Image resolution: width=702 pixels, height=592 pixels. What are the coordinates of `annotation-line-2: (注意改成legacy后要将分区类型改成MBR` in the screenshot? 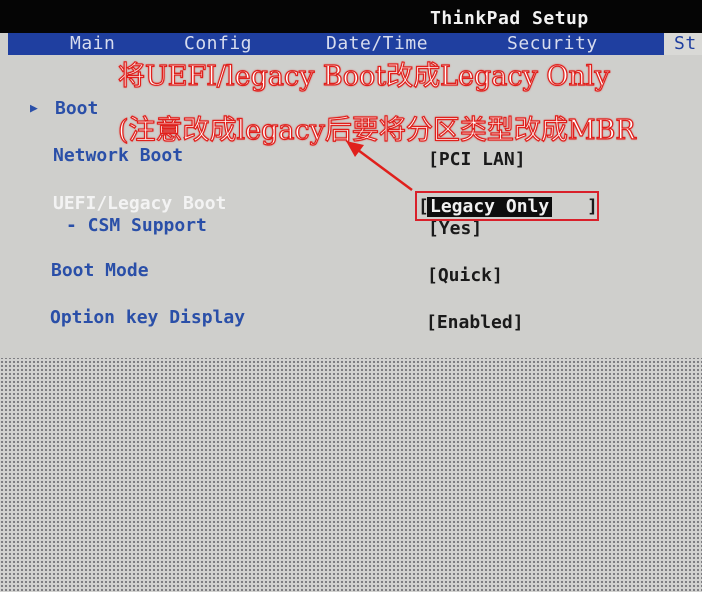 It's located at (376, 130).